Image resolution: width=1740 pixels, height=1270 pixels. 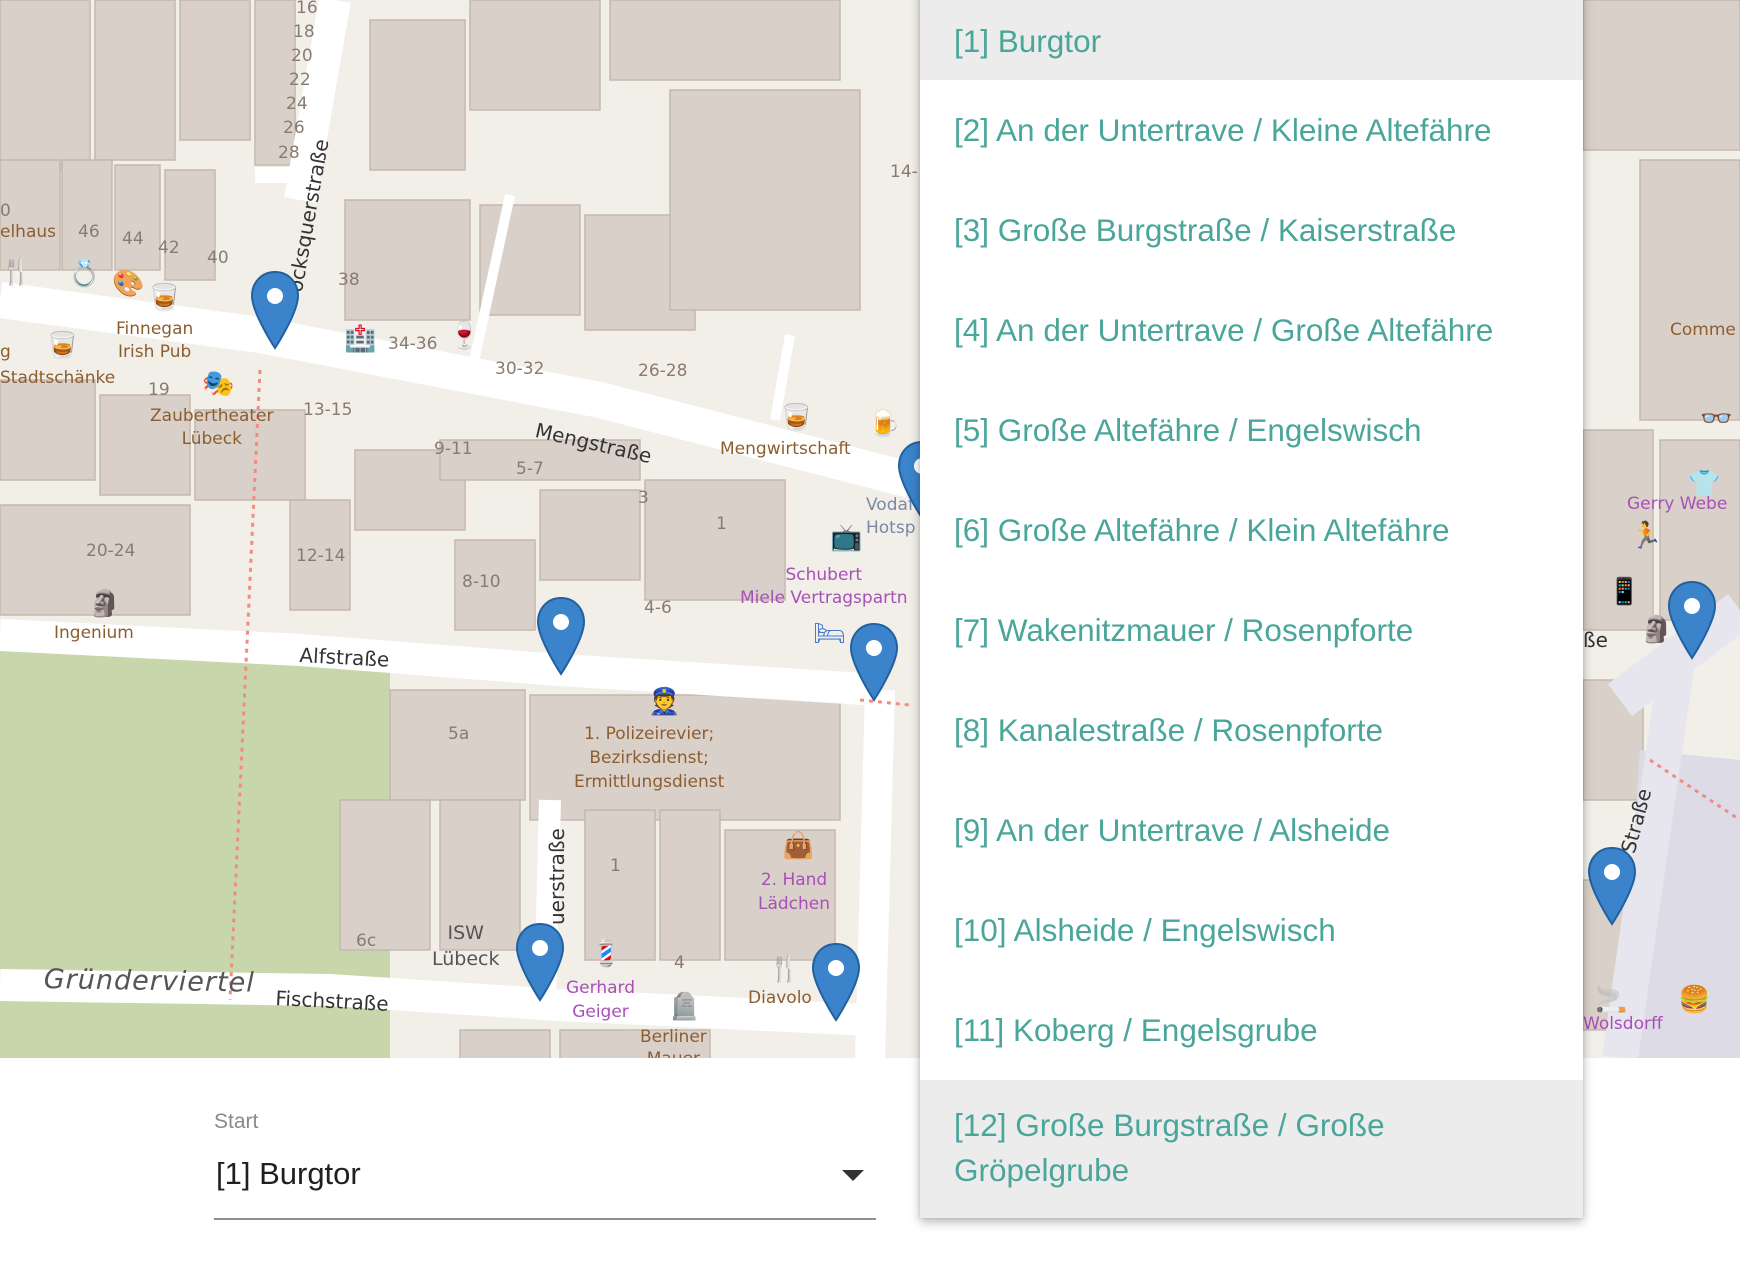 I want to click on second-hand-icon: 👜, so click(x=798, y=845).